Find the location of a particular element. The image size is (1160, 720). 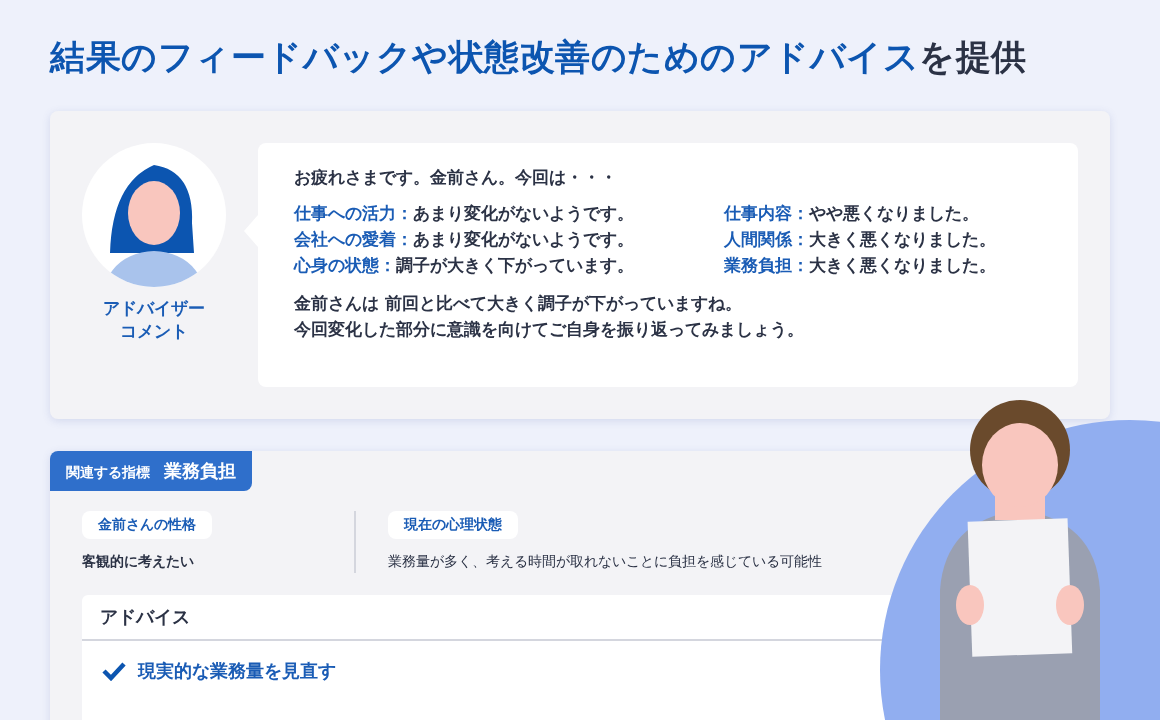

advice-item: 現実的な業務量を見直す is located at coordinates (237, 671).